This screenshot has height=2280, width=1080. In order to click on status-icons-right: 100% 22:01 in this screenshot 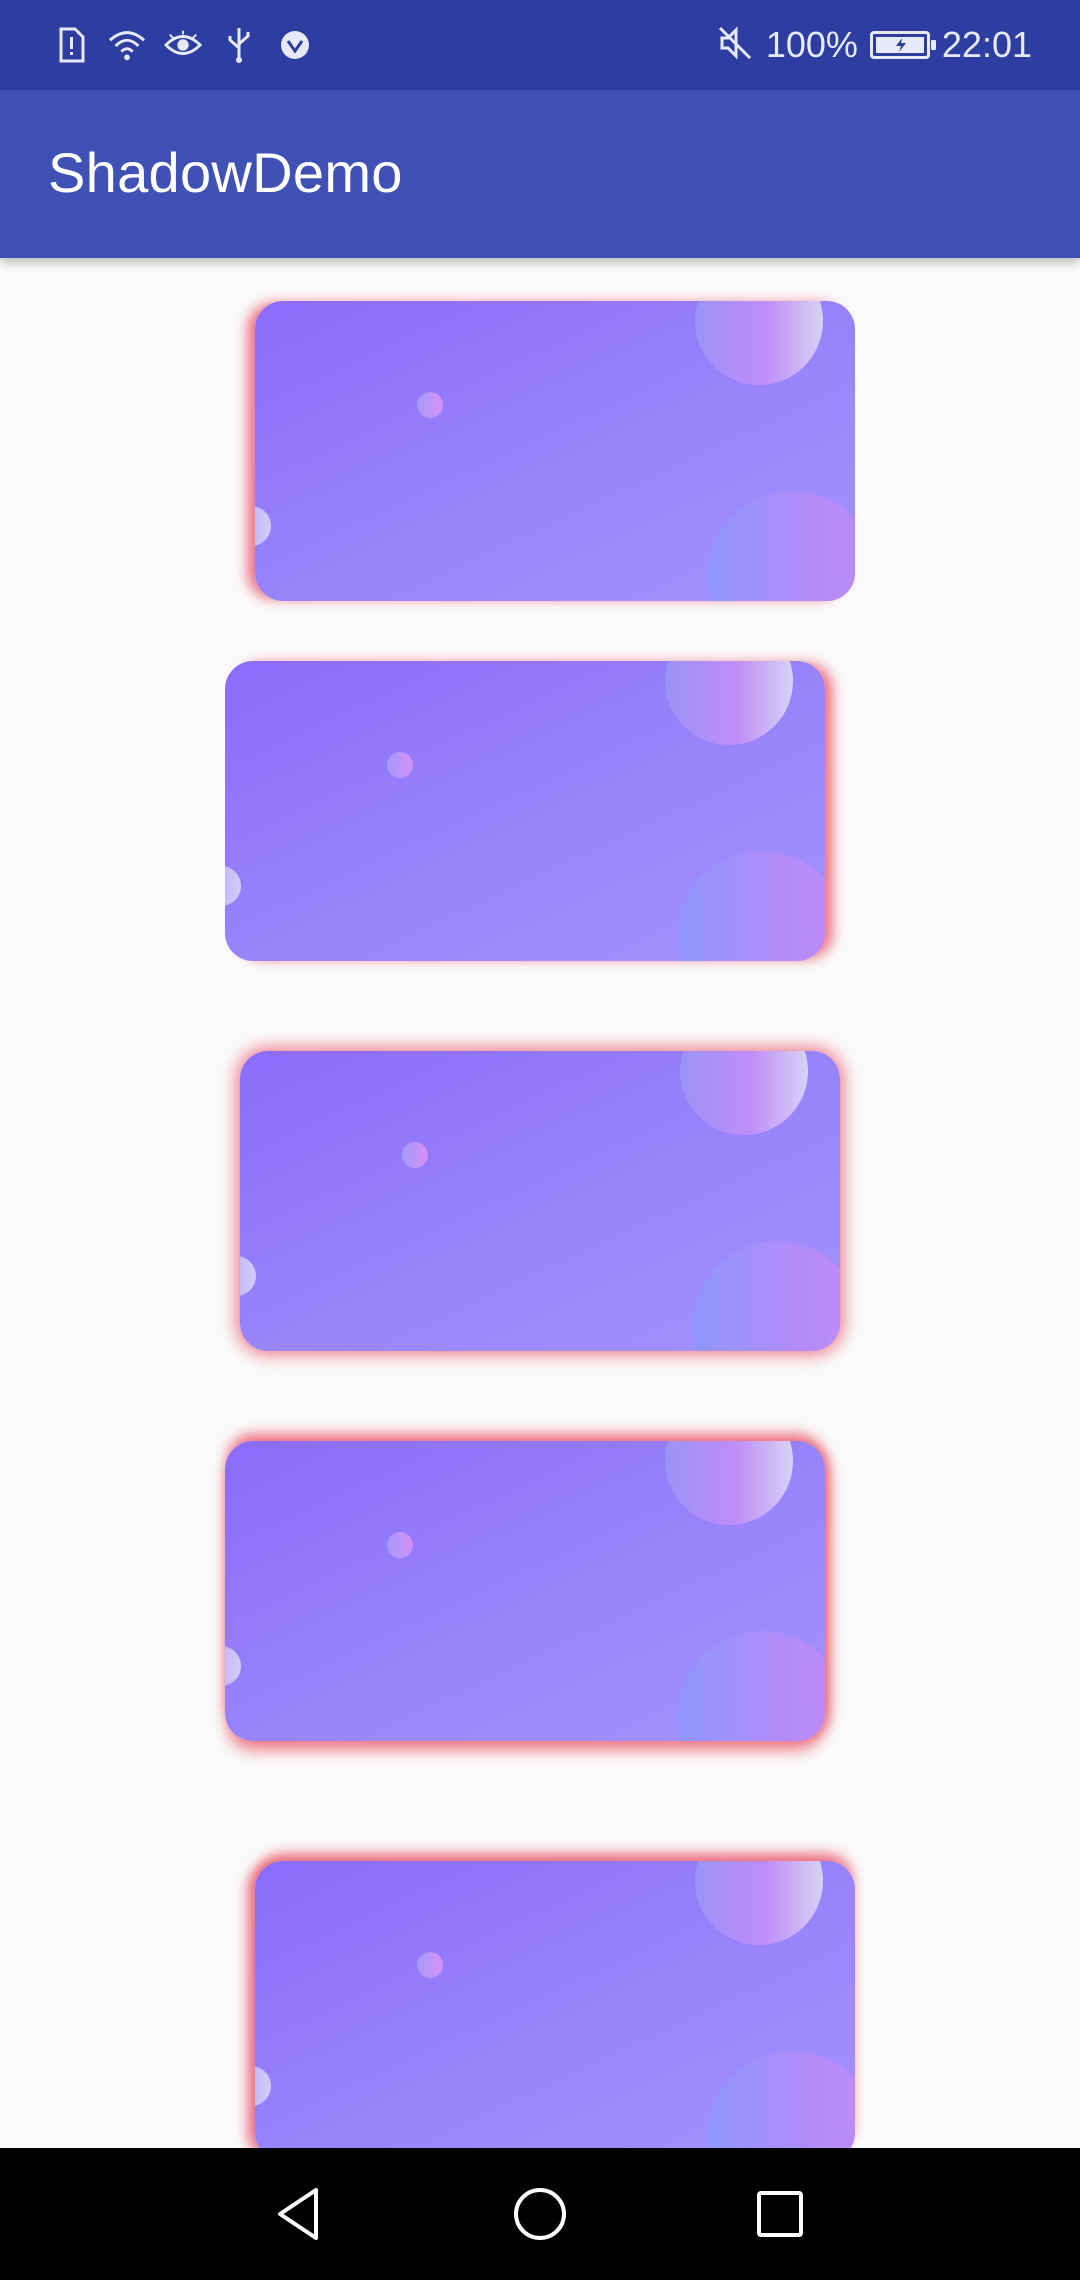, I will do `click(874, 45)`.